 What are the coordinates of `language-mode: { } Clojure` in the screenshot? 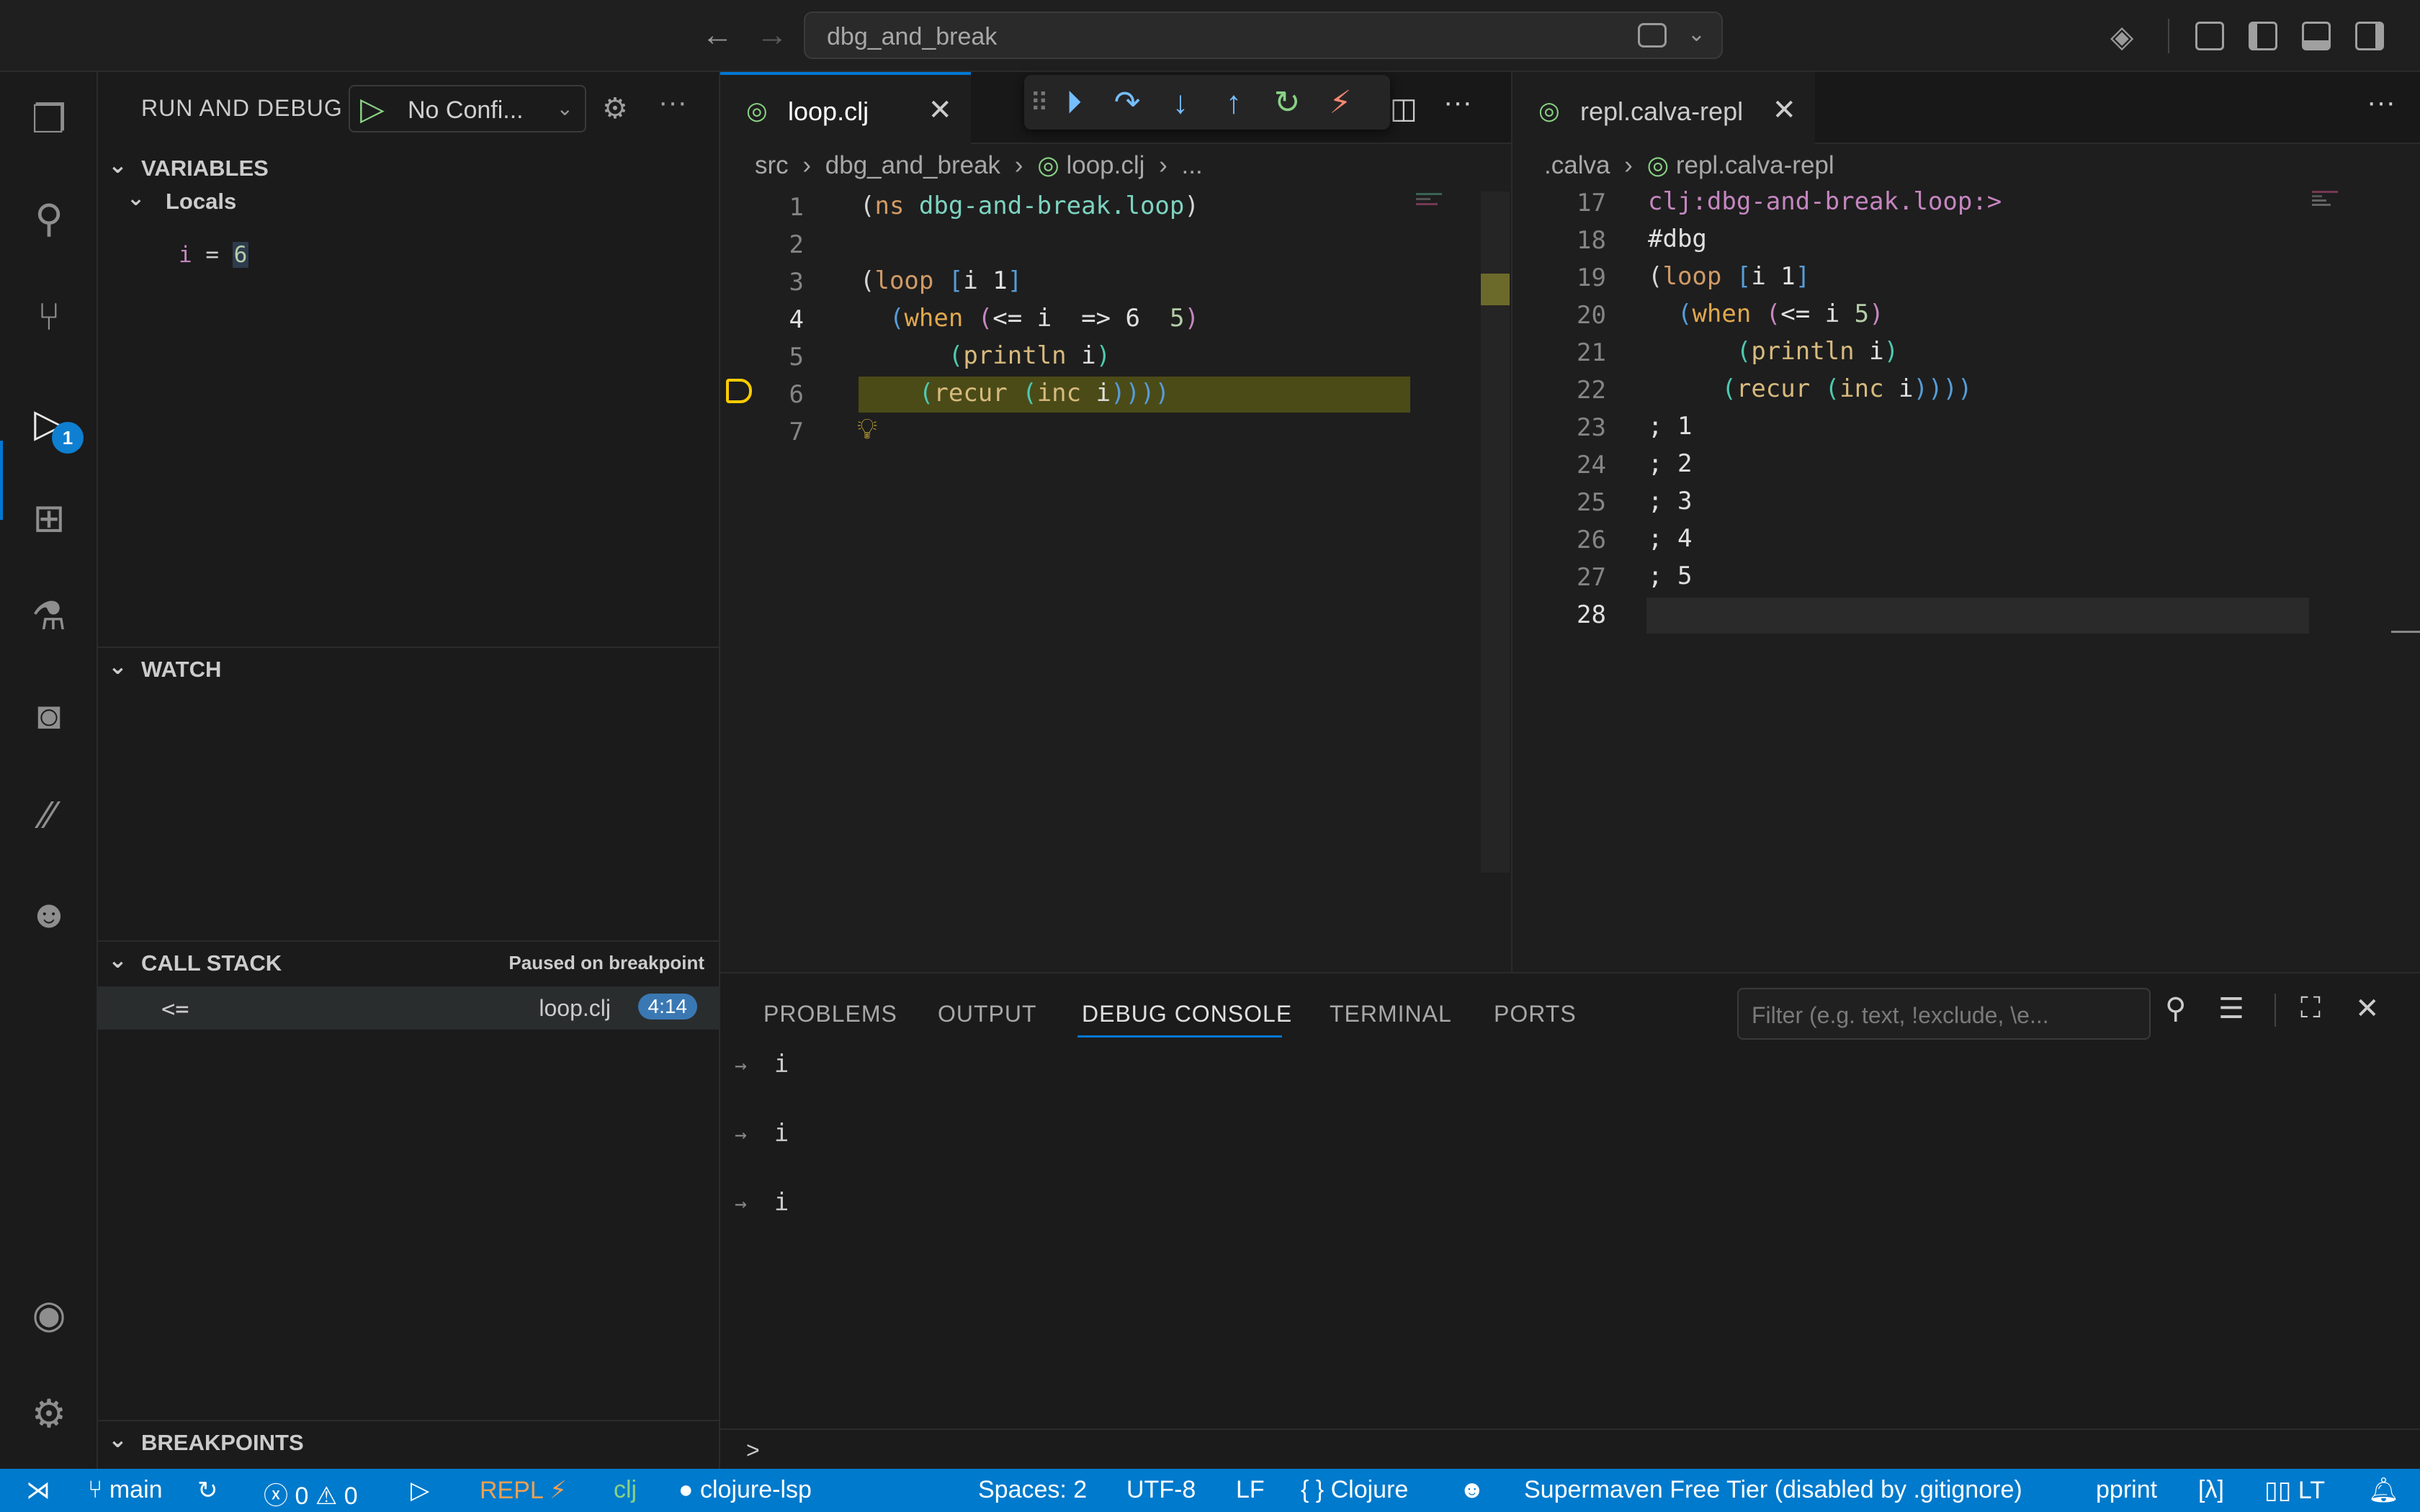 It's located at (1354, 1490).